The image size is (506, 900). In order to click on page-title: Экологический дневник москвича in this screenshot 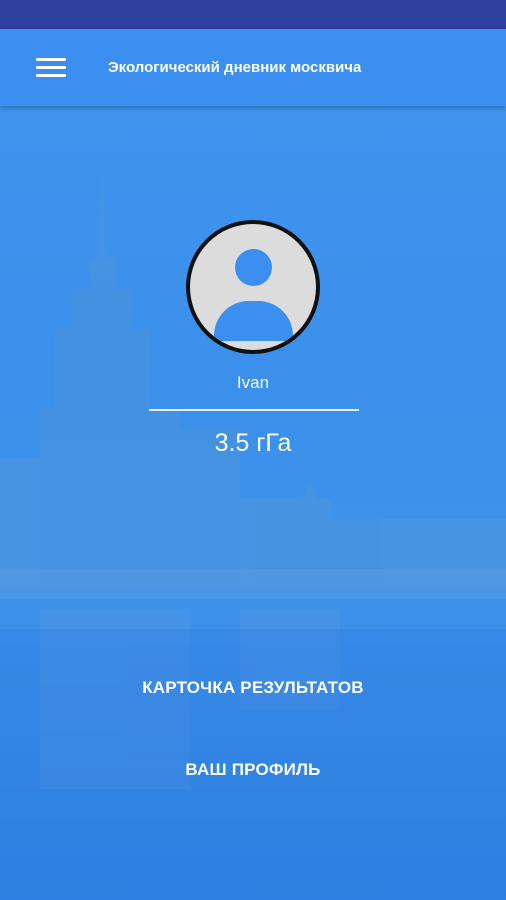, I will do `click(235, 67)`.